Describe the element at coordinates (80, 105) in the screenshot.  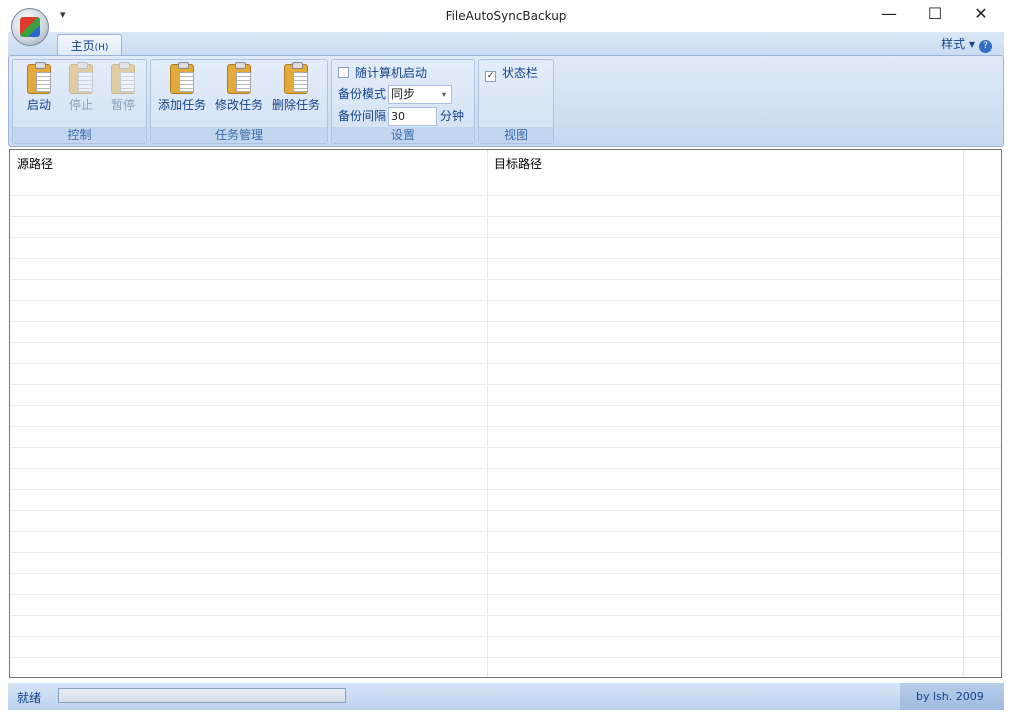
I see `stop-label: 停止` at that location.